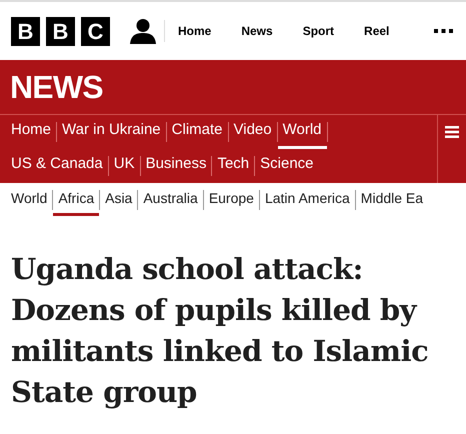 This screenshot has width=466, height=434. What do you see at coordinates (443, 31) in the screenshot?
I see `more-icon` at bounding box center [443, 31].